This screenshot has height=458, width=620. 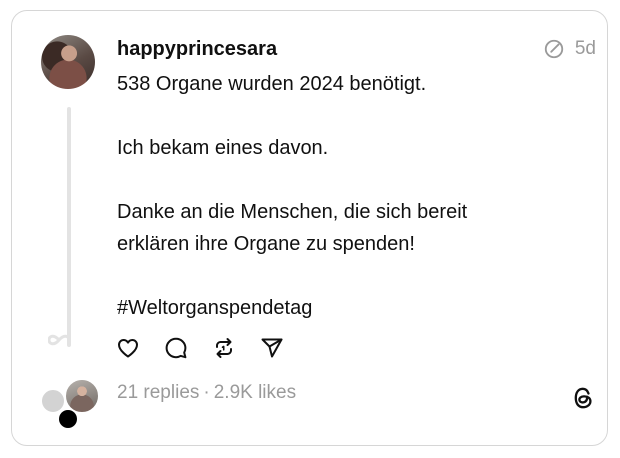 What do you see at coordinates (583, 398) in the screenshot?
I see `threads-logo-icon` at bounding box center [583, 398].